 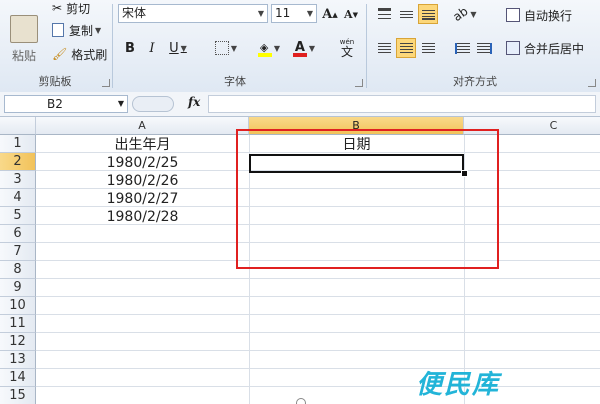 I want to click on font-name-combo: 宋体 ▼, so click(x=193, y=13).